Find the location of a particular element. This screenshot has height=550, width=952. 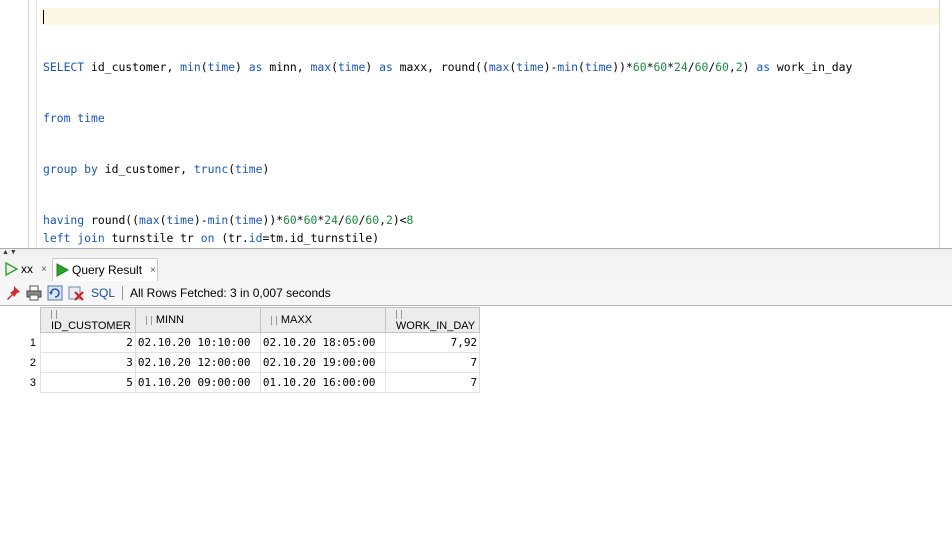

fn-trunc: trunc is located at coordinates (211, 169).